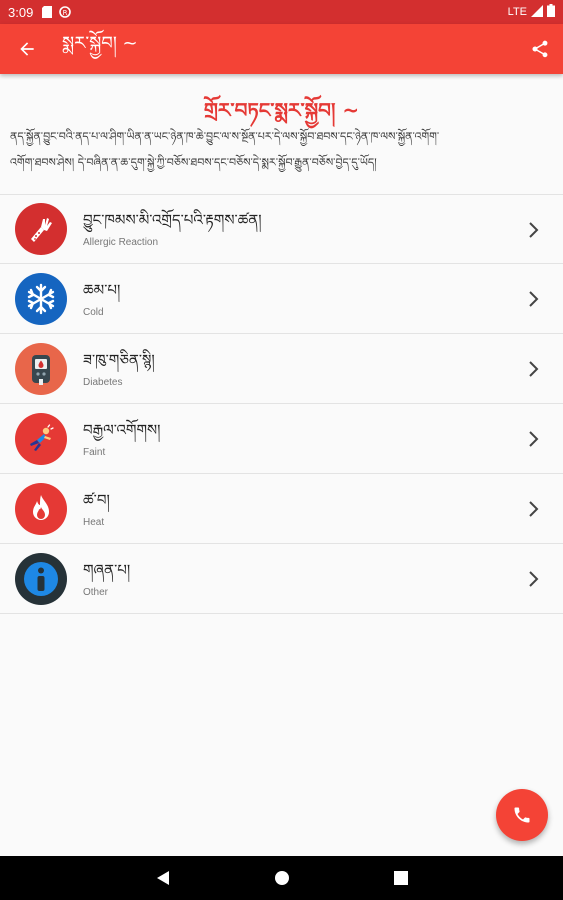  Describe the element at coordinates (41, 438) in the screenshot. I see `fainting-person-icon` at that location.